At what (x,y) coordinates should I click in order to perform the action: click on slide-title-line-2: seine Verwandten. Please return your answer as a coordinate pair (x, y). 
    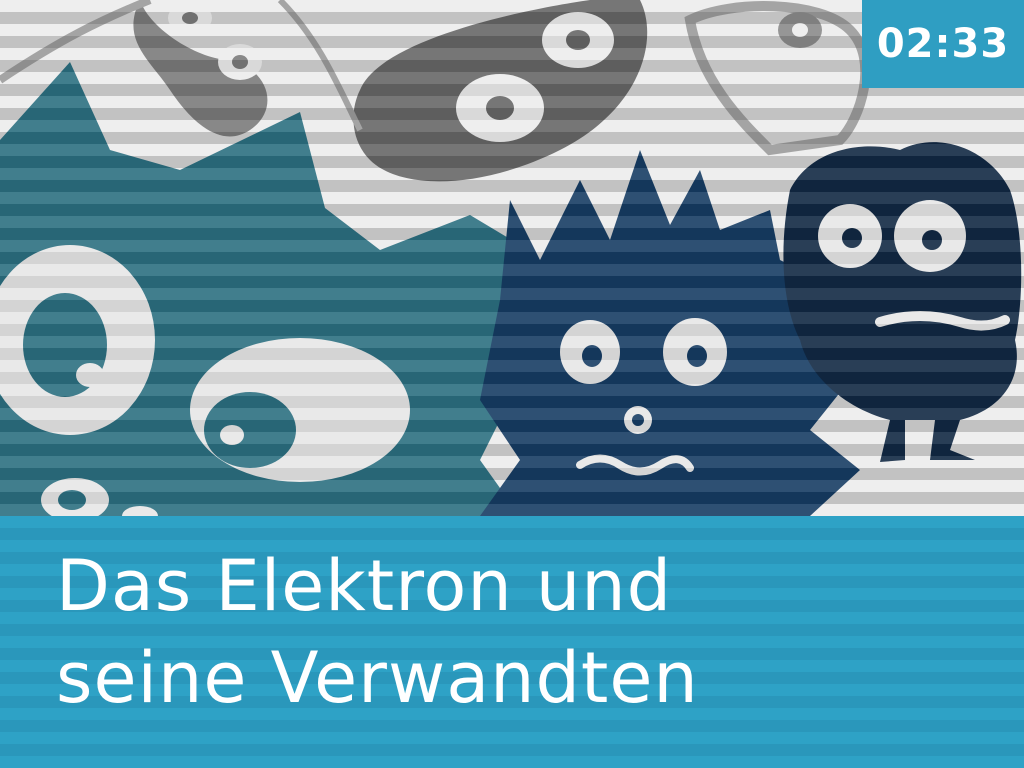
    Looking at the image, I should click on (377, 678).